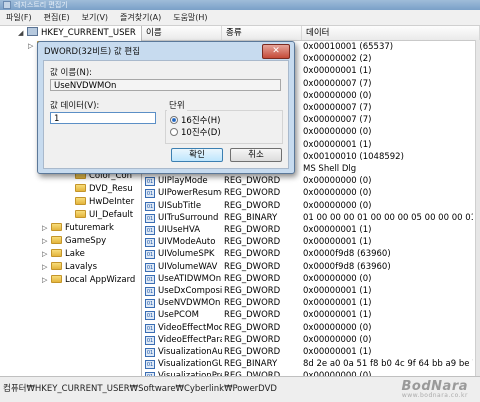 The height and width of the screenshot is (402, 480). I want to click on tree-node: HwDeInter, so click(100, 202).